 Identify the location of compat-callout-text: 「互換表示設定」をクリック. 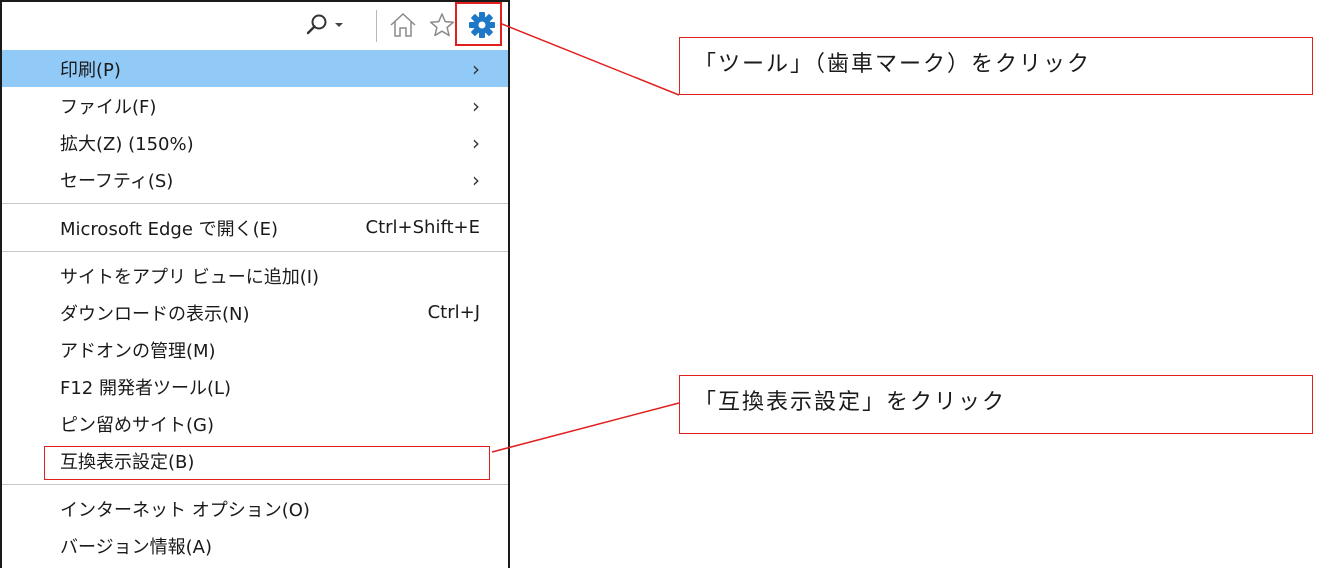
(850, 402).